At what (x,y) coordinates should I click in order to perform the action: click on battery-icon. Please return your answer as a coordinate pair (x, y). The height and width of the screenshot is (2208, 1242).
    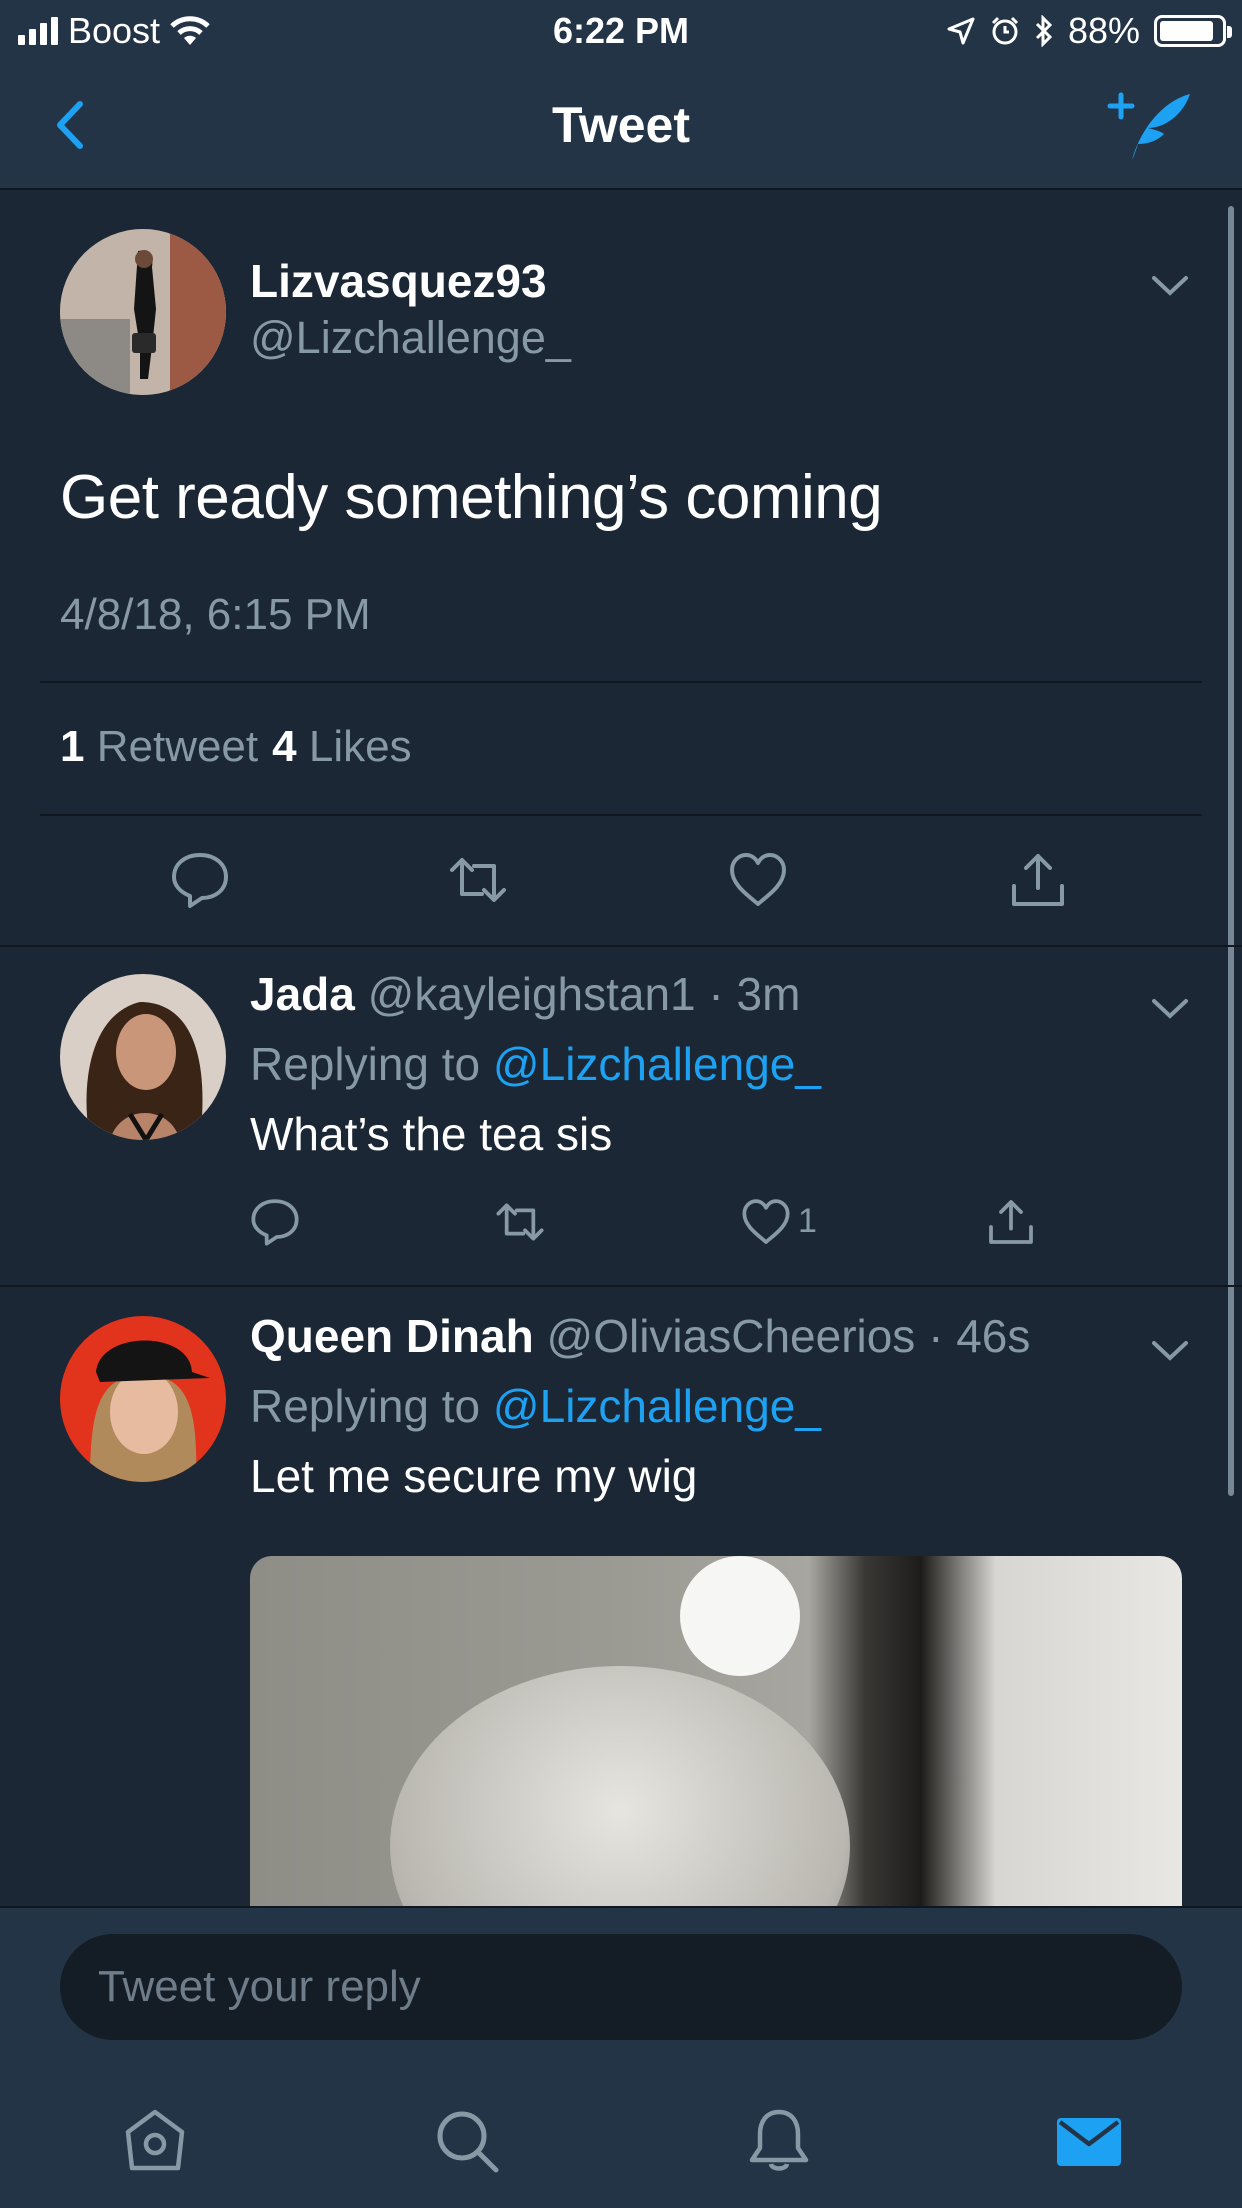
    Looking at the image, I should click on (1193, 31).